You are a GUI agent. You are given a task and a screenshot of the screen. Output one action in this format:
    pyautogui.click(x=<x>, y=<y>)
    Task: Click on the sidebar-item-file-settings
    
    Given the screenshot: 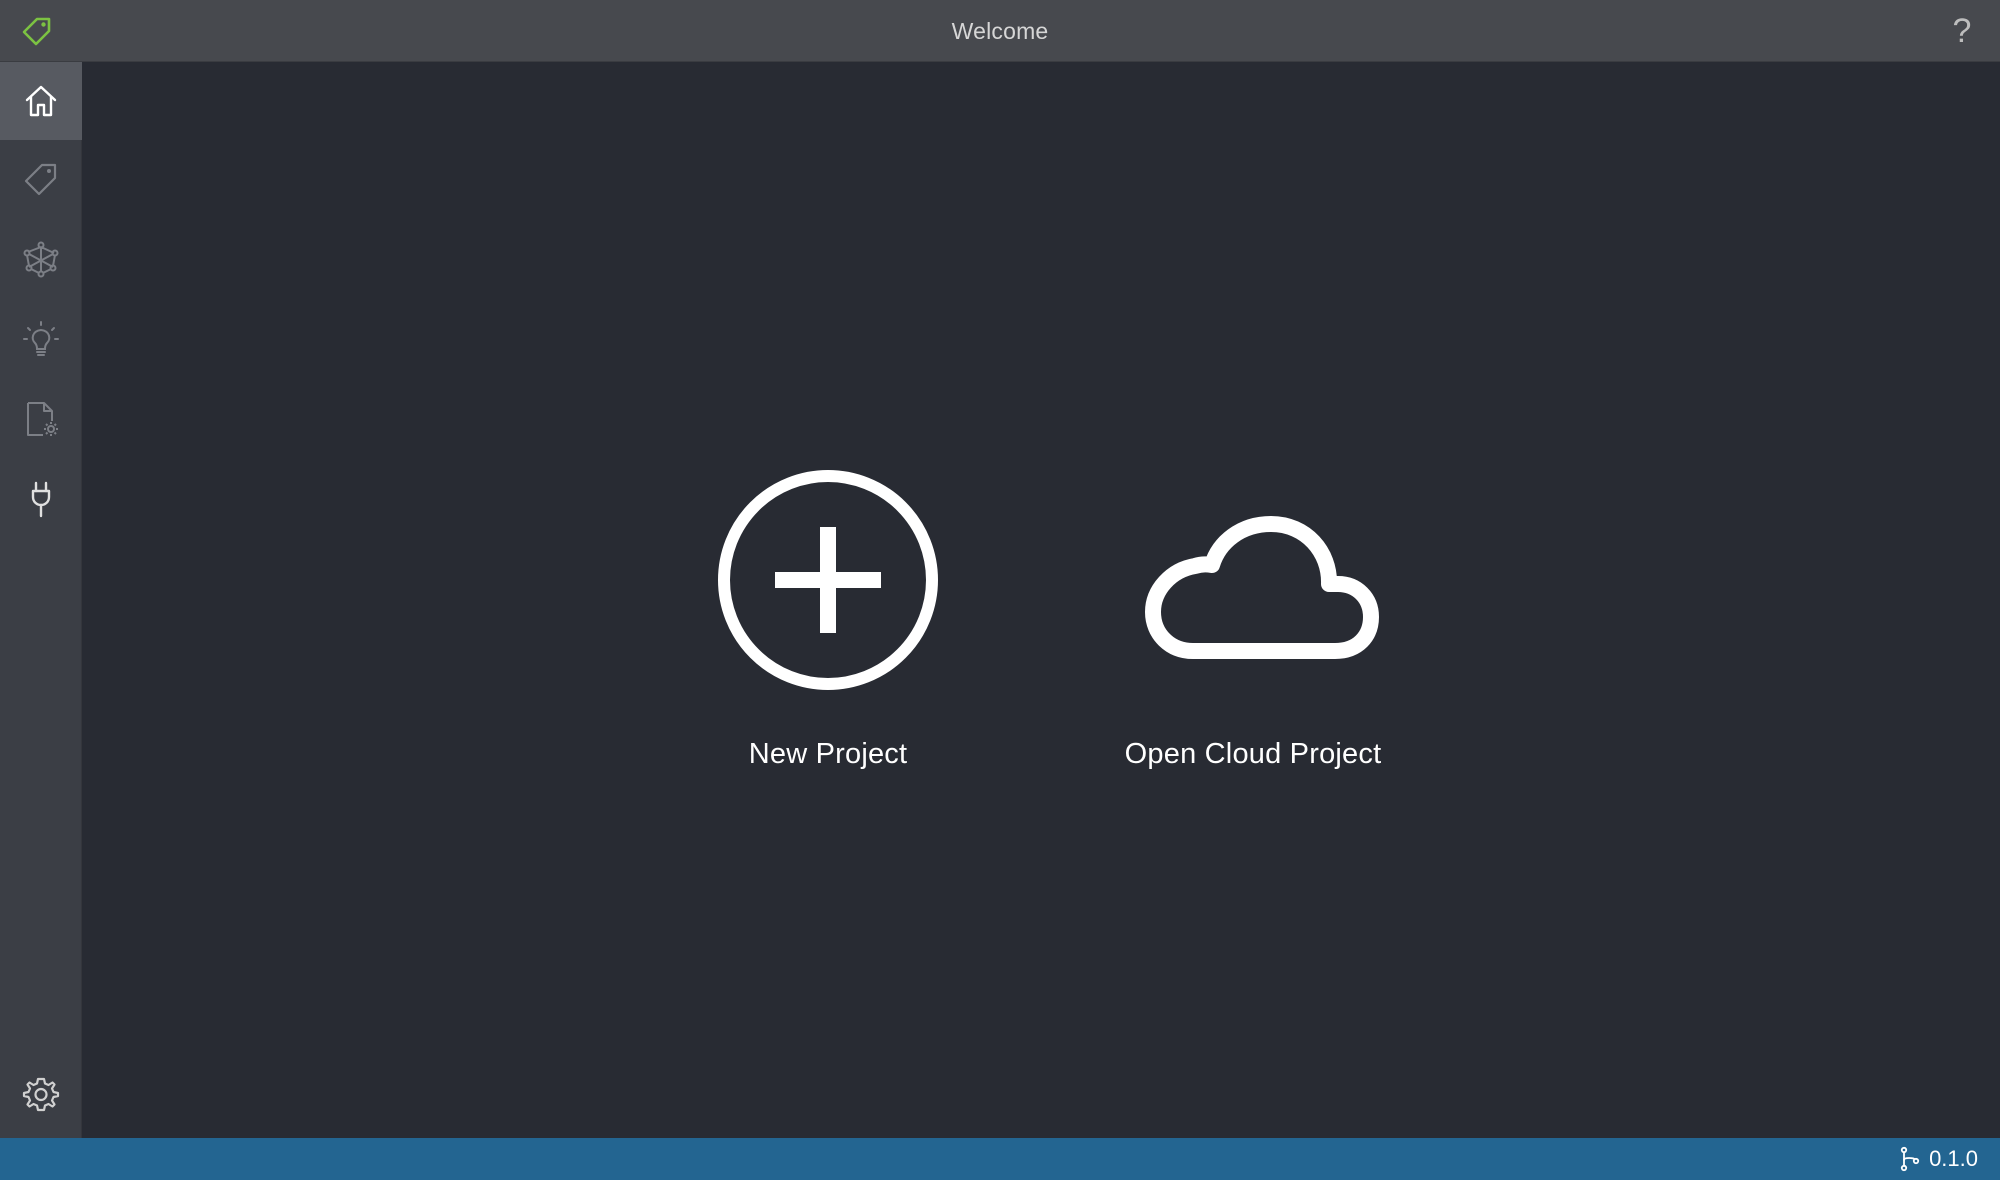 What is the action you would take?
    pyautogui.click(x=41, y=419)
    